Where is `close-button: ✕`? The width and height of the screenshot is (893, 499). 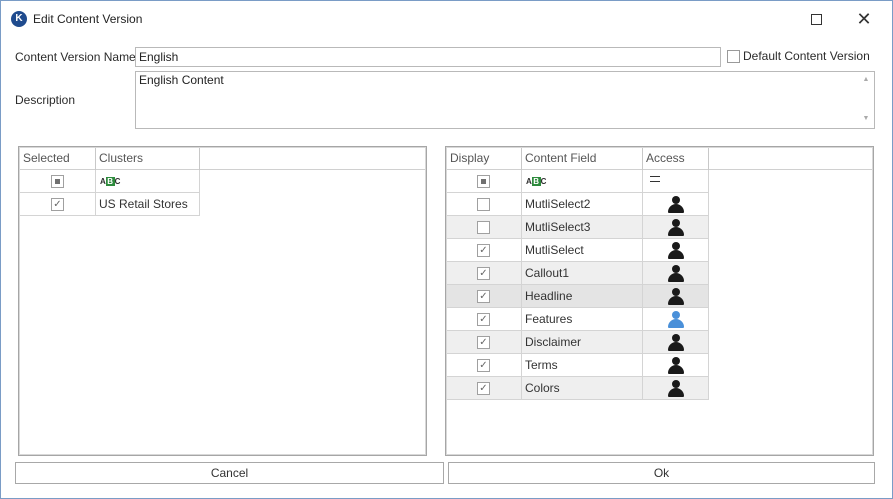 close-button: ✕ is located at coordinates (864, 19).